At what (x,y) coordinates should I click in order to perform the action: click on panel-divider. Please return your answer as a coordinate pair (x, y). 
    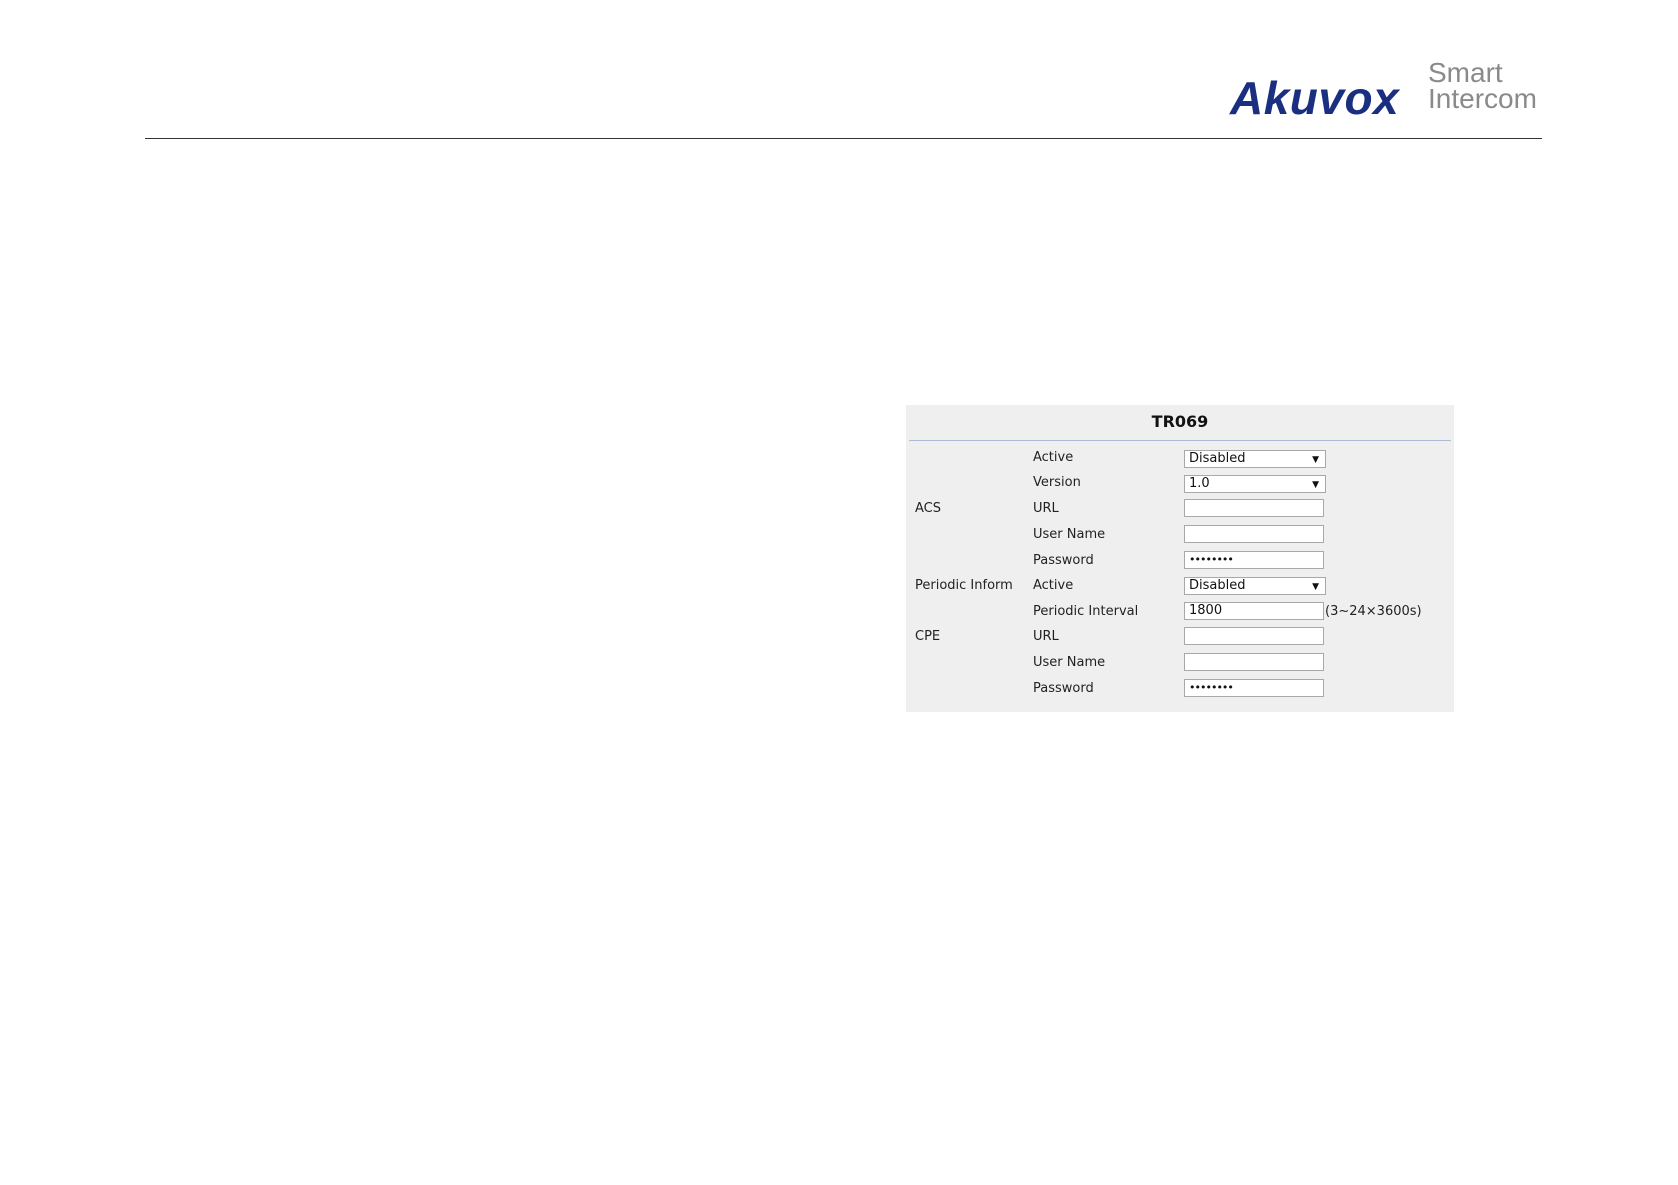
    Looking at the image, I should click on (1180, 440).